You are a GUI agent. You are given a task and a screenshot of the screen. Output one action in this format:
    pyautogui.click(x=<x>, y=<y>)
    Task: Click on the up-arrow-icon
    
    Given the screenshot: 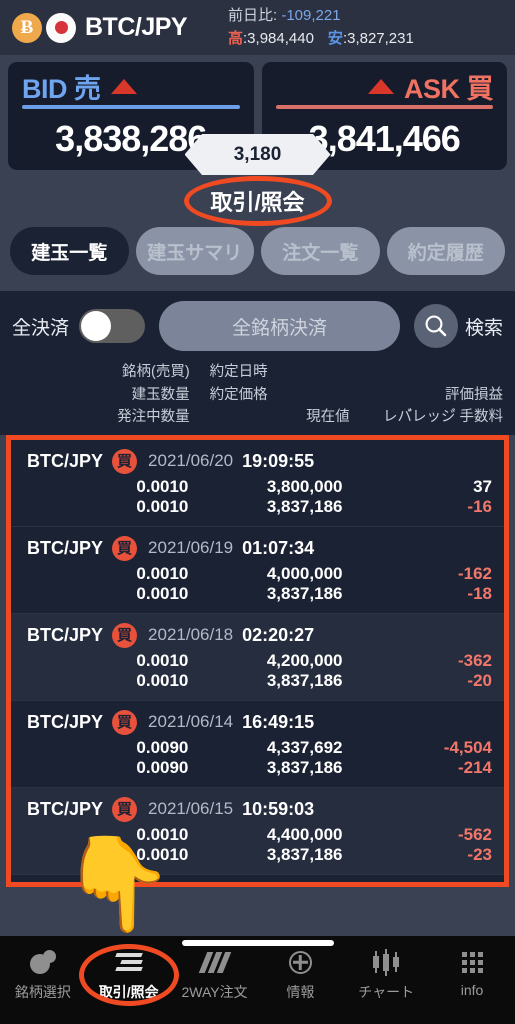 What is the action you would take?
    pyautogui.click(x=123, y=86)
    